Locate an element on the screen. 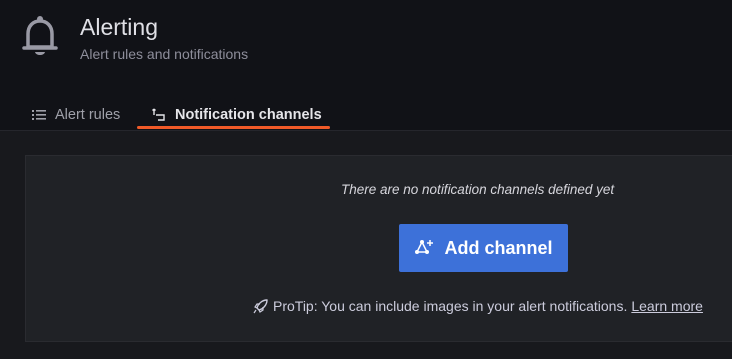  channel-icon is located at coordinates (159, 115).